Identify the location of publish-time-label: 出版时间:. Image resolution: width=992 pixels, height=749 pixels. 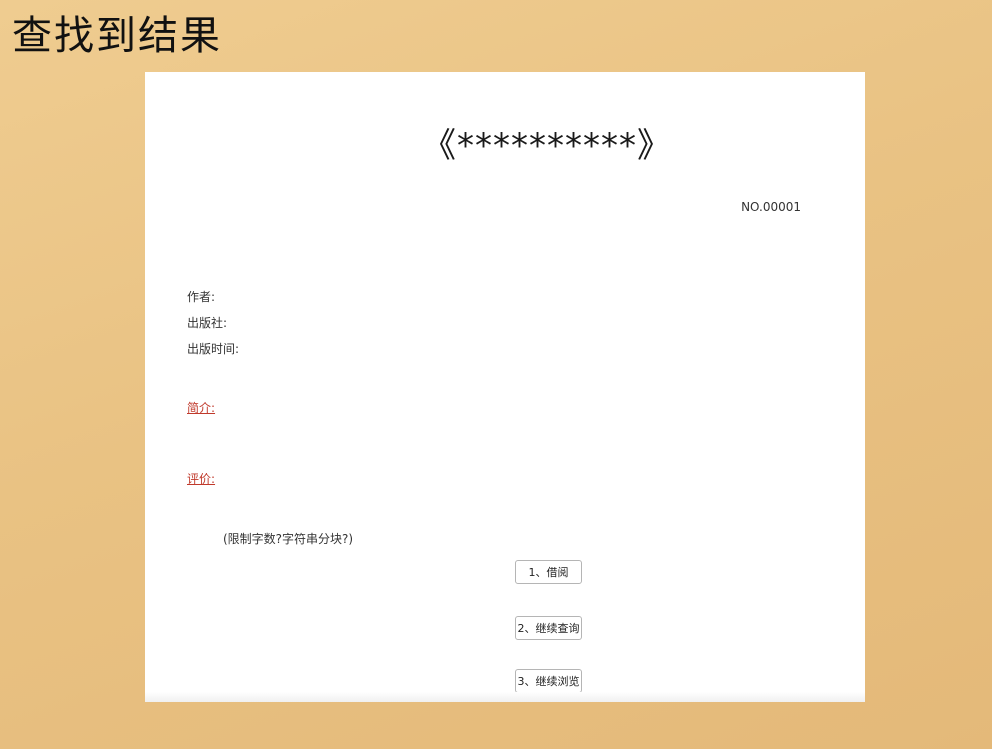
(213, 349).